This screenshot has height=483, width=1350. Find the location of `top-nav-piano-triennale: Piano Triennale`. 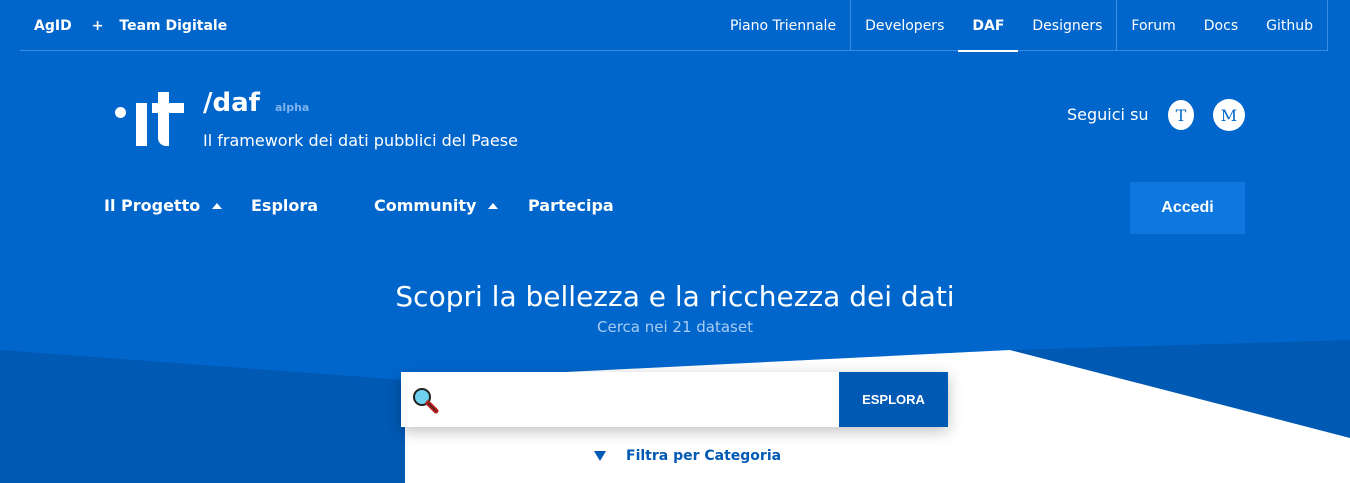

top-nav-piano-triennale: Piano Triennale is located at coordinates (784, 25).